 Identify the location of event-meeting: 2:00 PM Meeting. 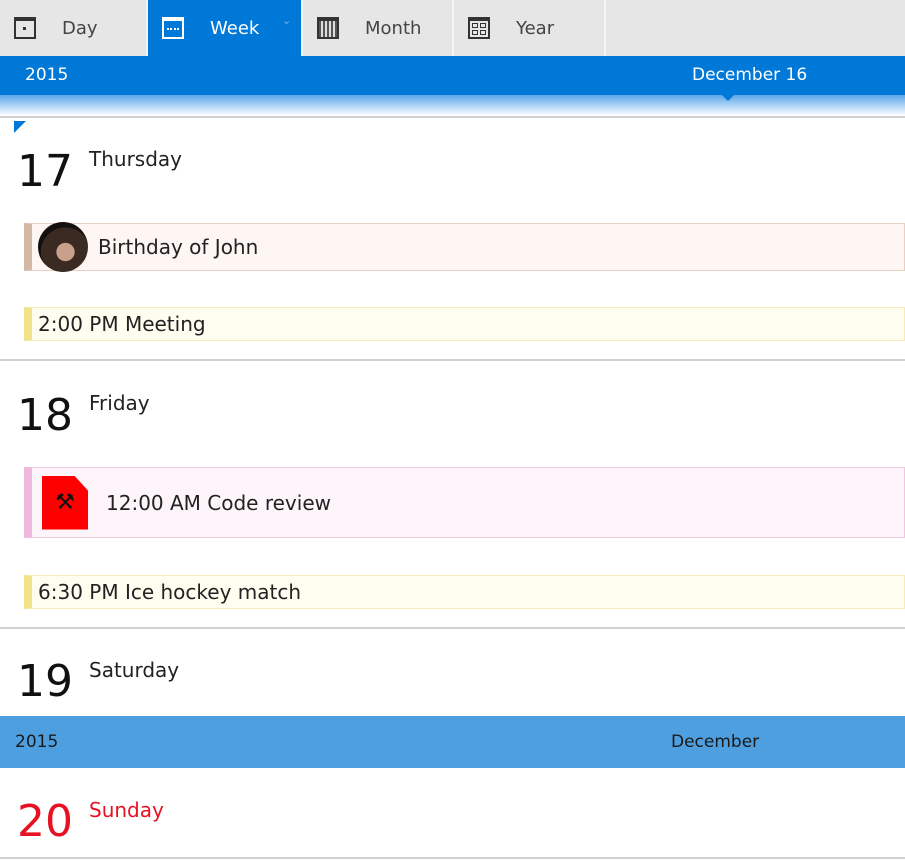
(464, 324).